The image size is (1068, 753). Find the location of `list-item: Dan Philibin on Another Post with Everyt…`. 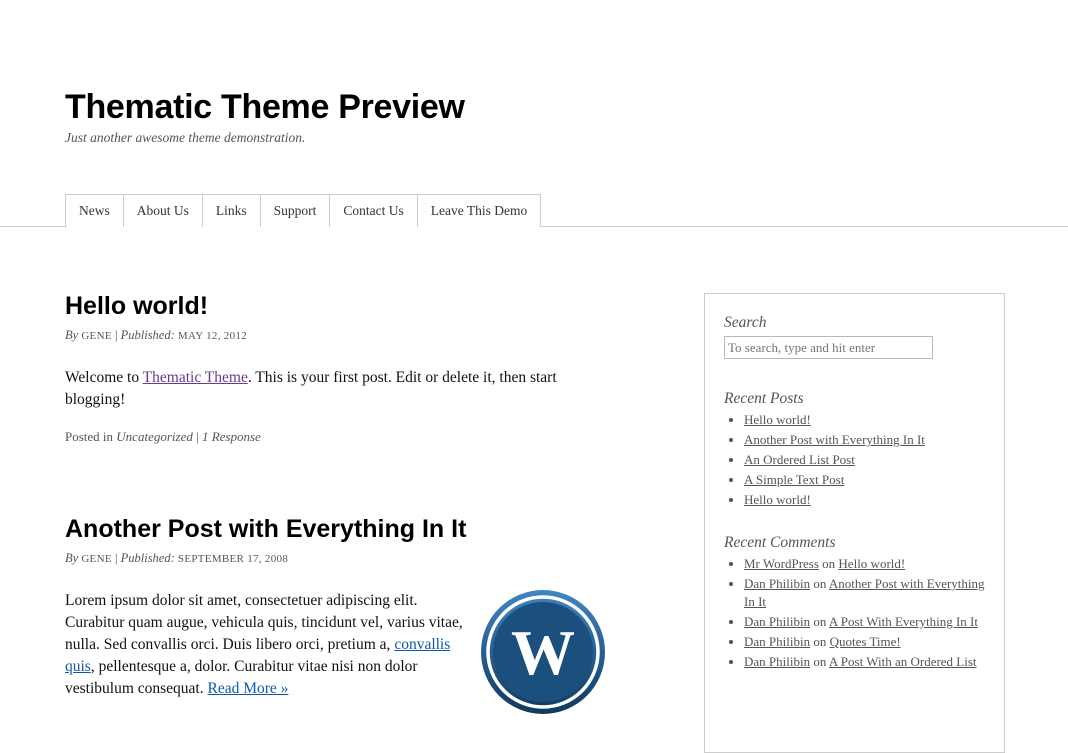

list-item: Dan Philibin on Another Post with Everyt… is located at coordinates (869, 593).